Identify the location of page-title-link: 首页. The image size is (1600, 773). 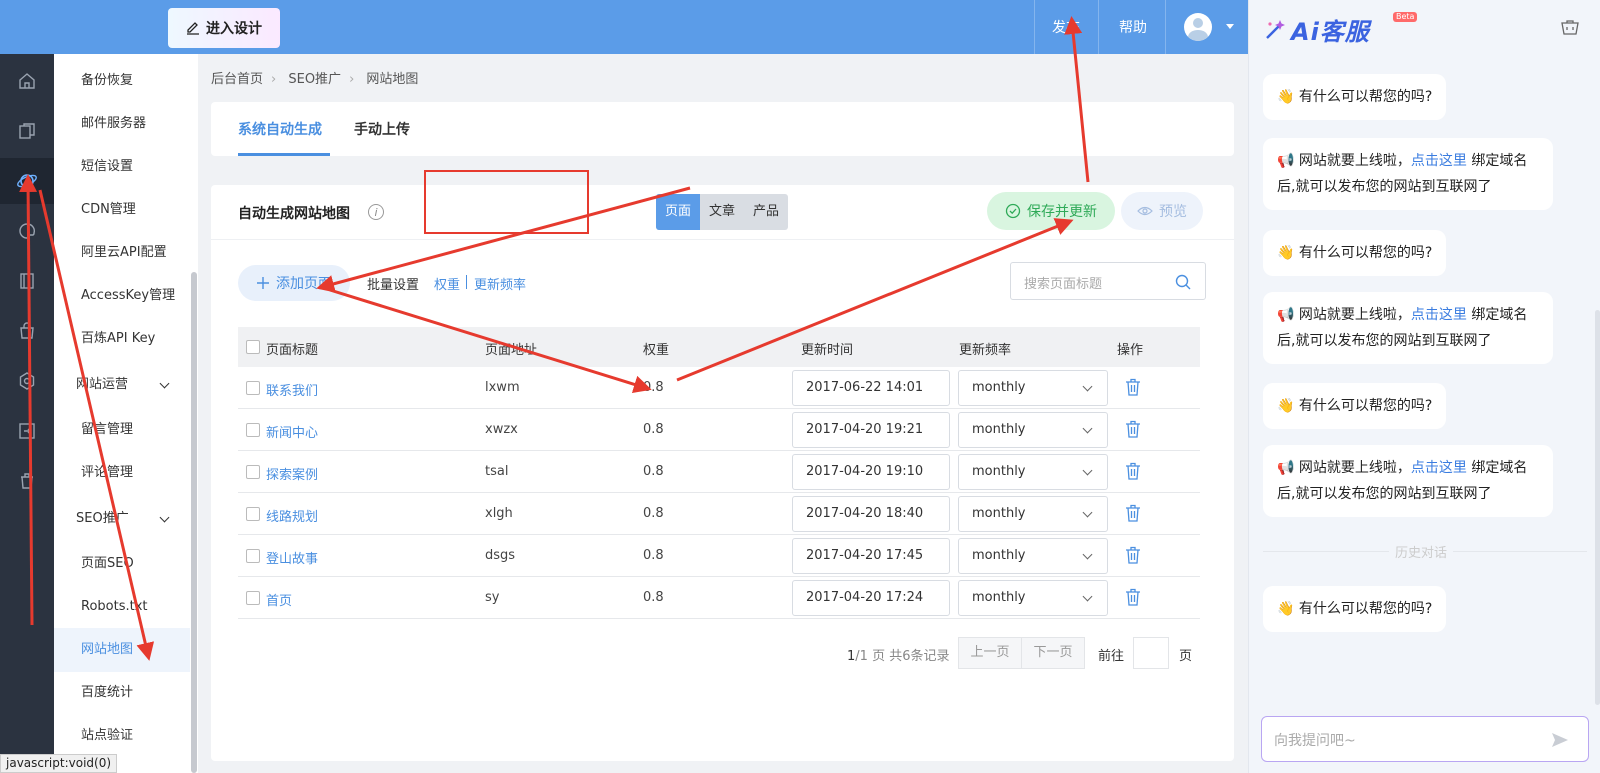
(279, 599).